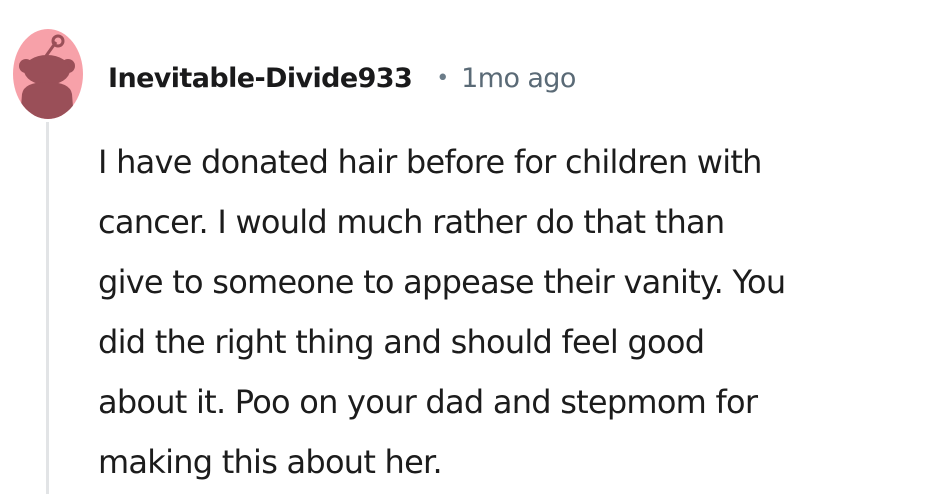  I want to click on comment-timestamp: 1mo ago, so click(518, 78).